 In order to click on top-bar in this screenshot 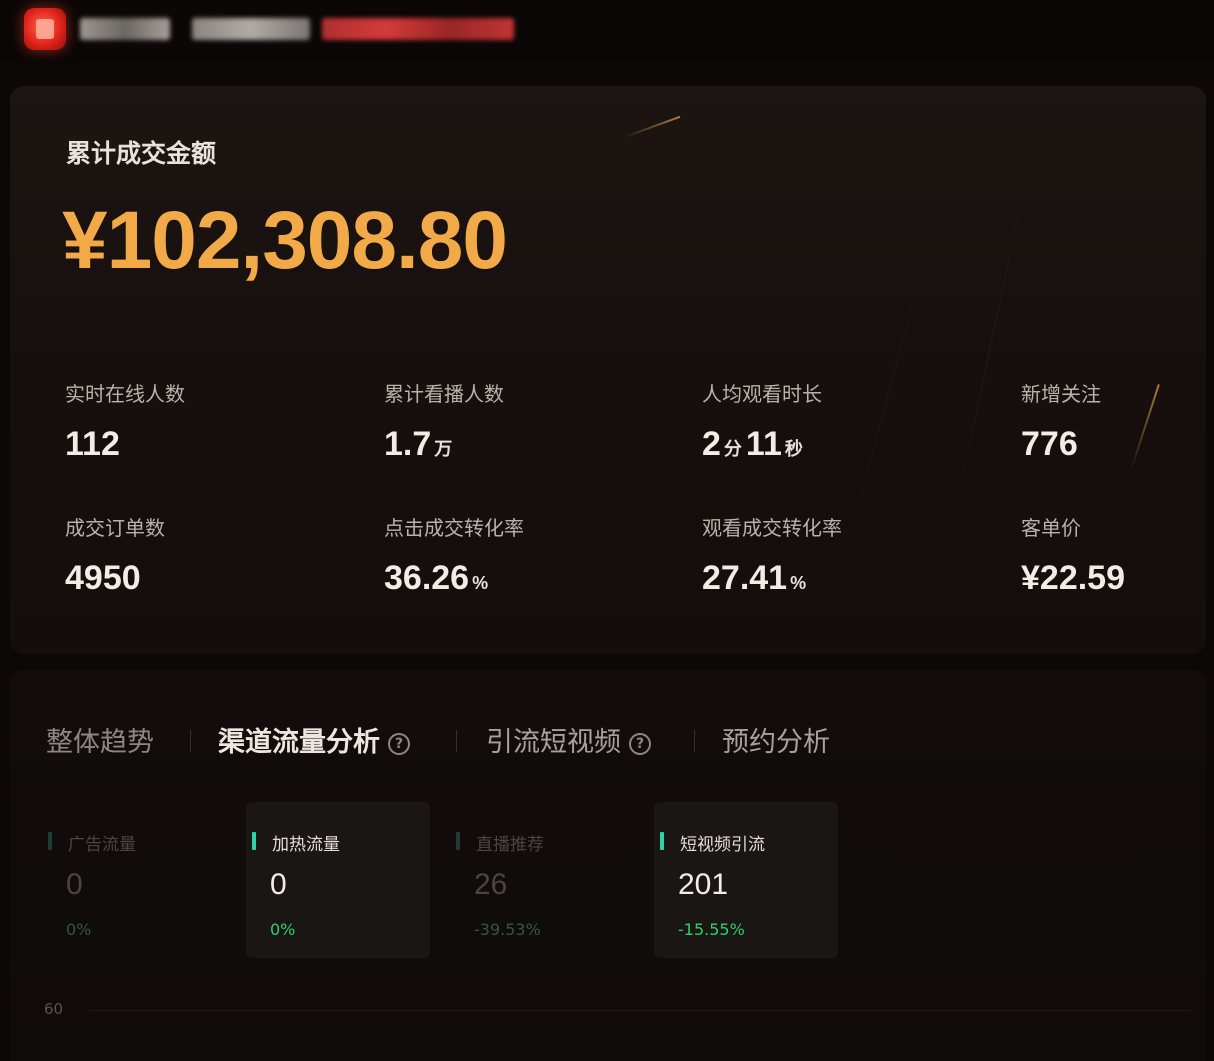, I will do `click(607, 31)`.